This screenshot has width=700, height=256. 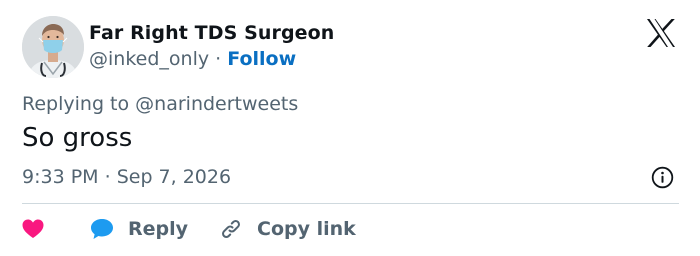 I want to click on follow-button: Follow, so click(x=261, y=59).